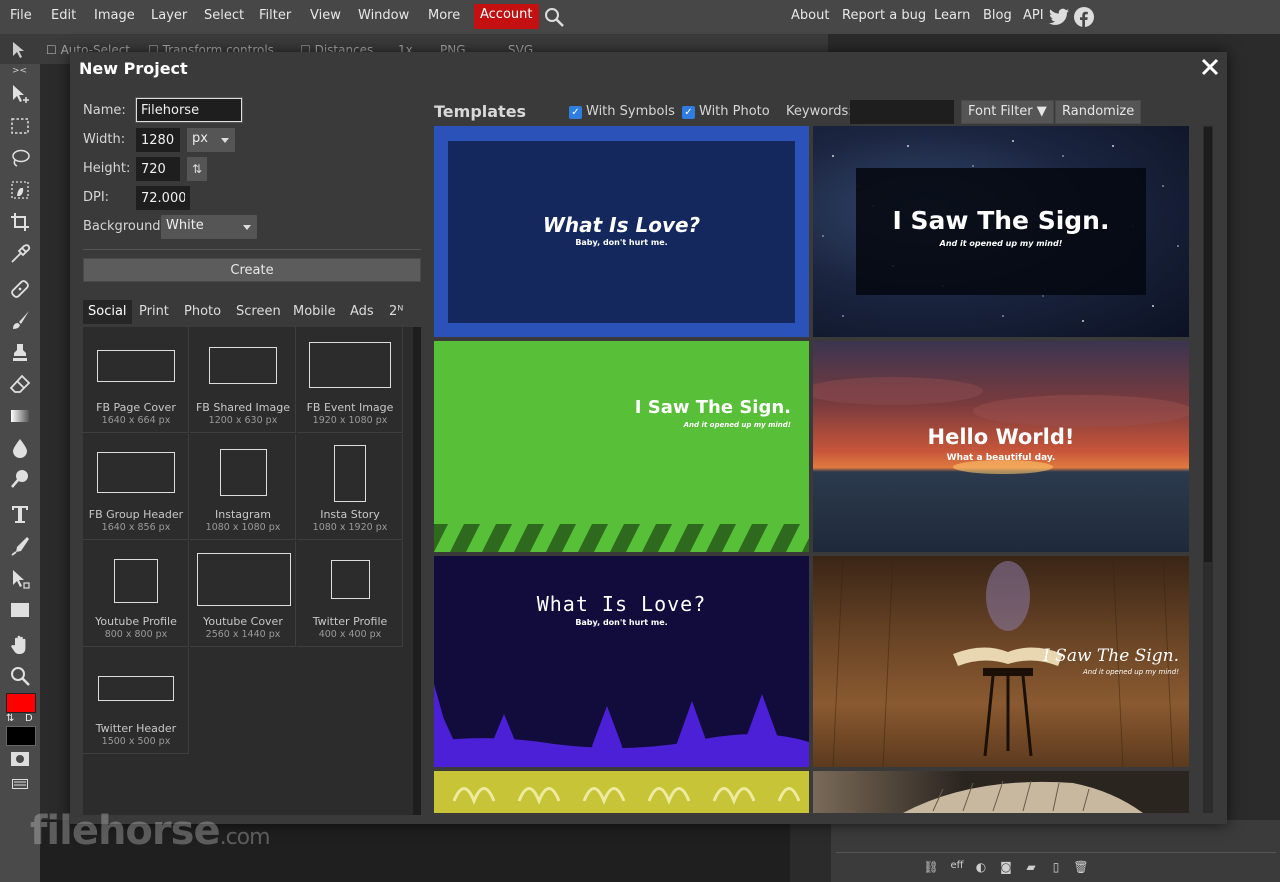 The height and width of the screenshot is (882, 1280). Describe the element at coordinates (158, 169) in the screenshot. I see `height-field` at that location.